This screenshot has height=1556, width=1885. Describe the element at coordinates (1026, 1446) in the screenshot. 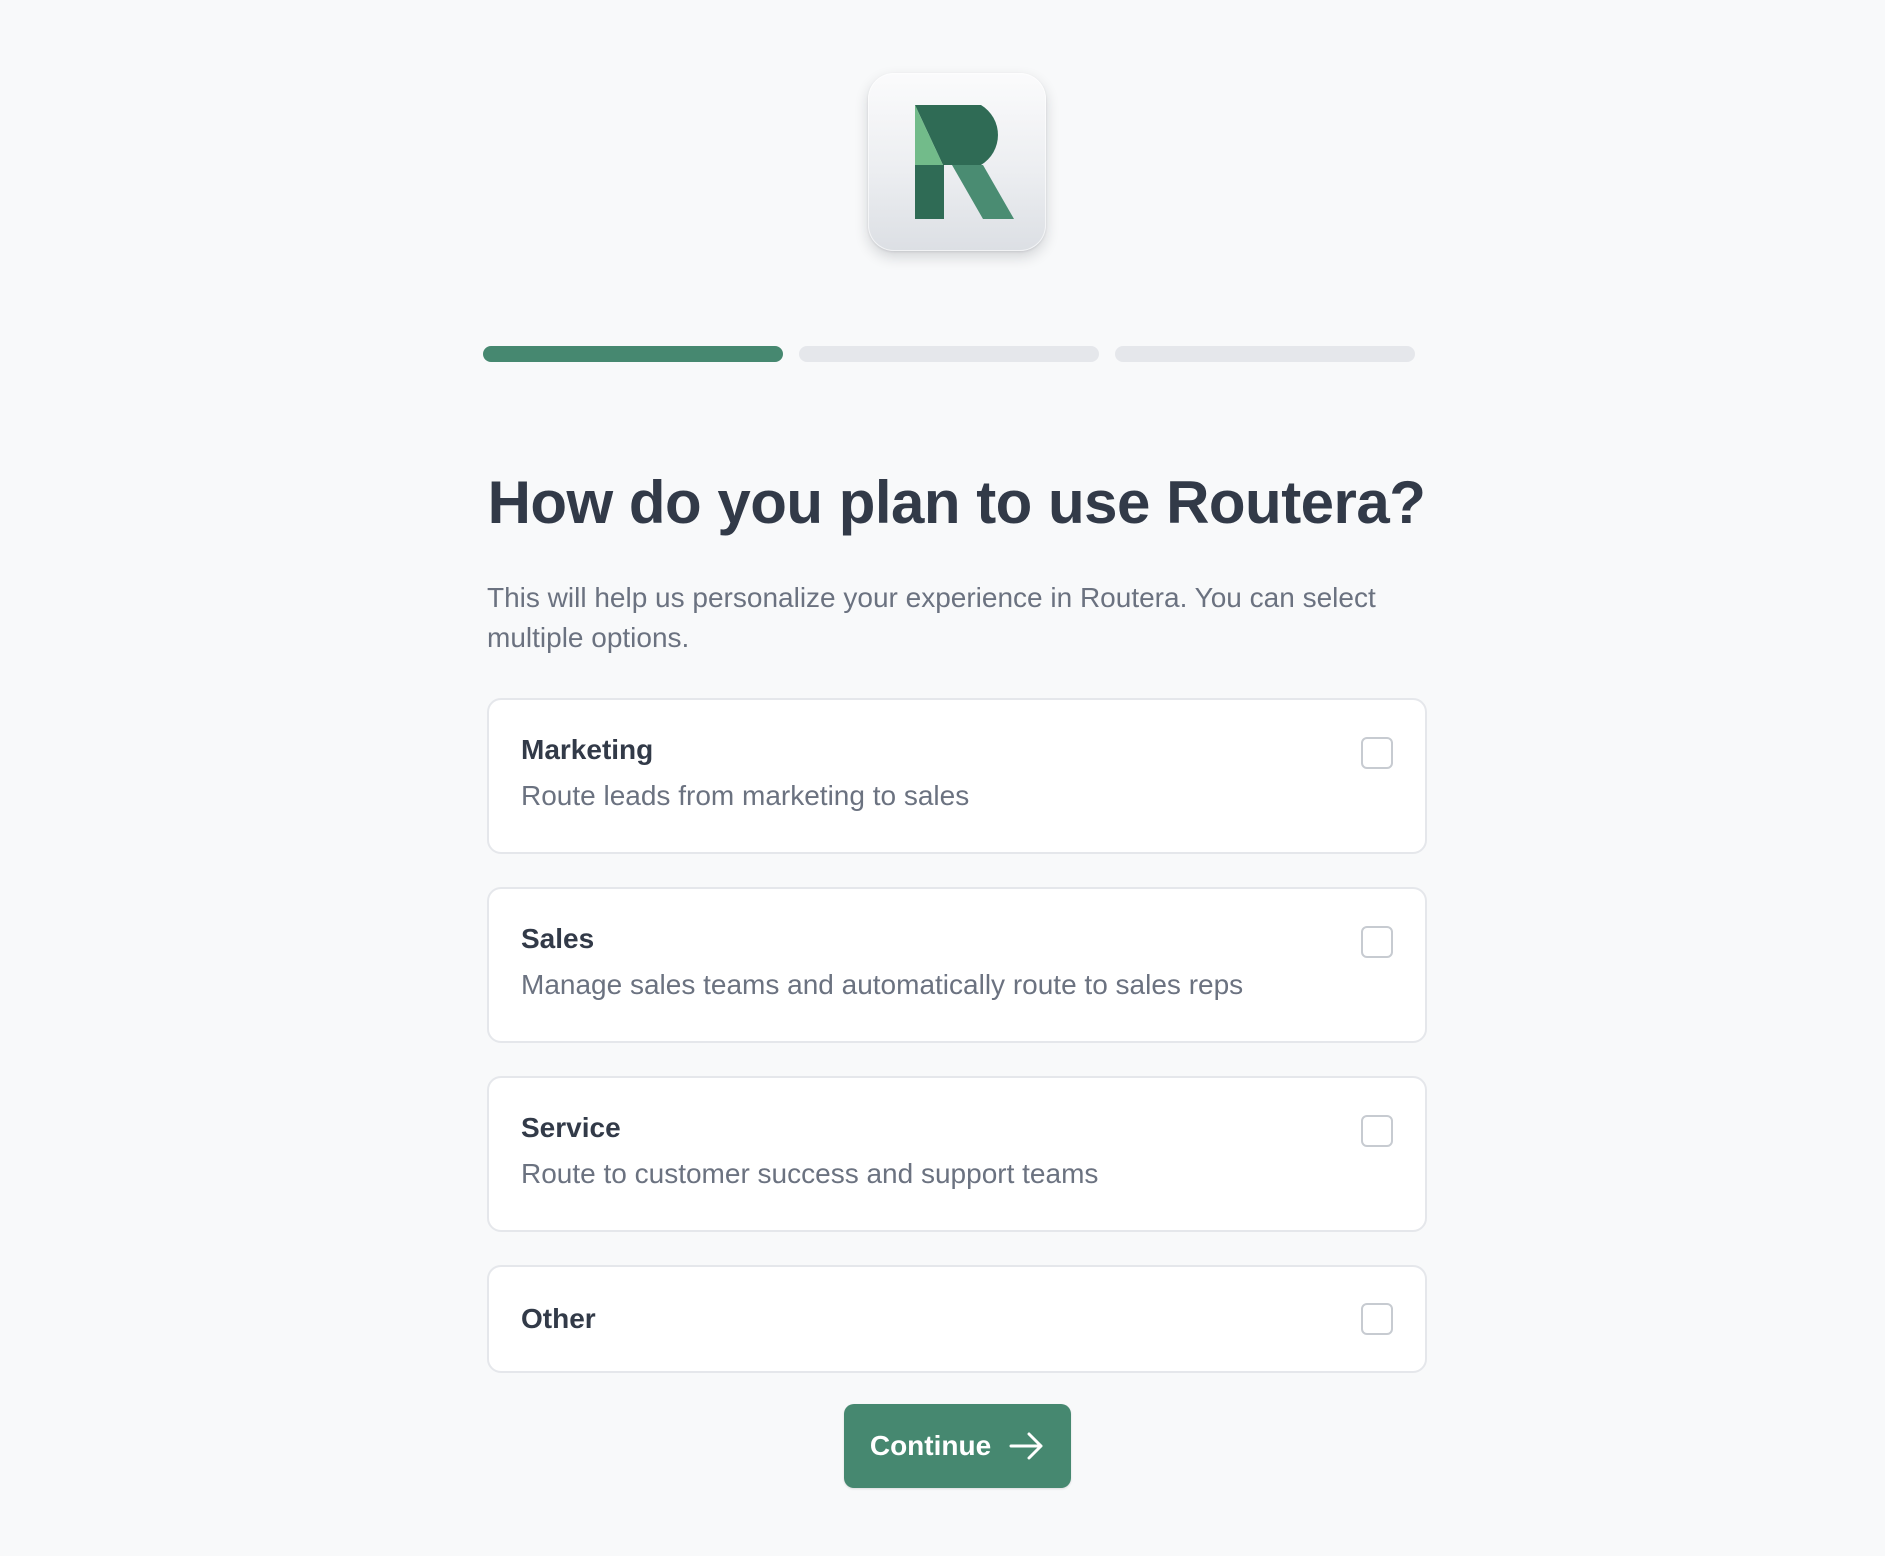

I see `arrow-right-icon` at that location.